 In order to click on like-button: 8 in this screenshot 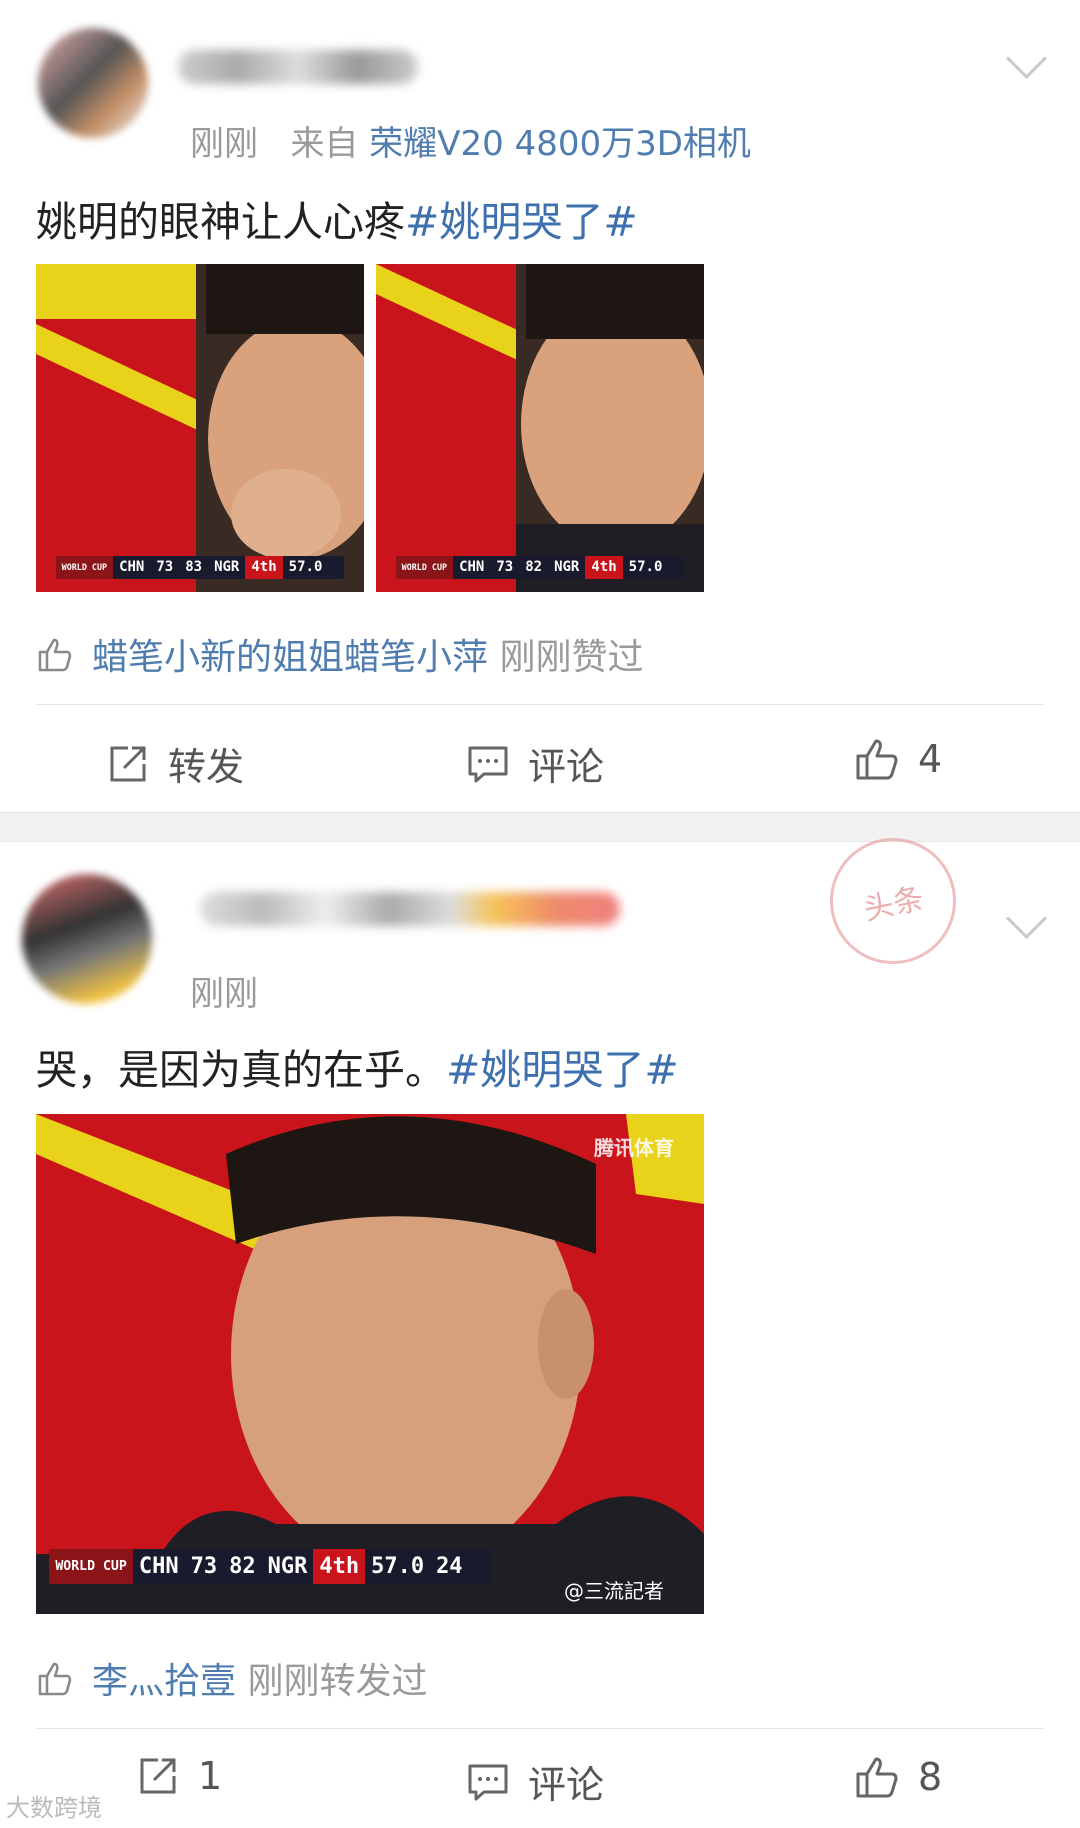, I will do `click(898, 1777)`.